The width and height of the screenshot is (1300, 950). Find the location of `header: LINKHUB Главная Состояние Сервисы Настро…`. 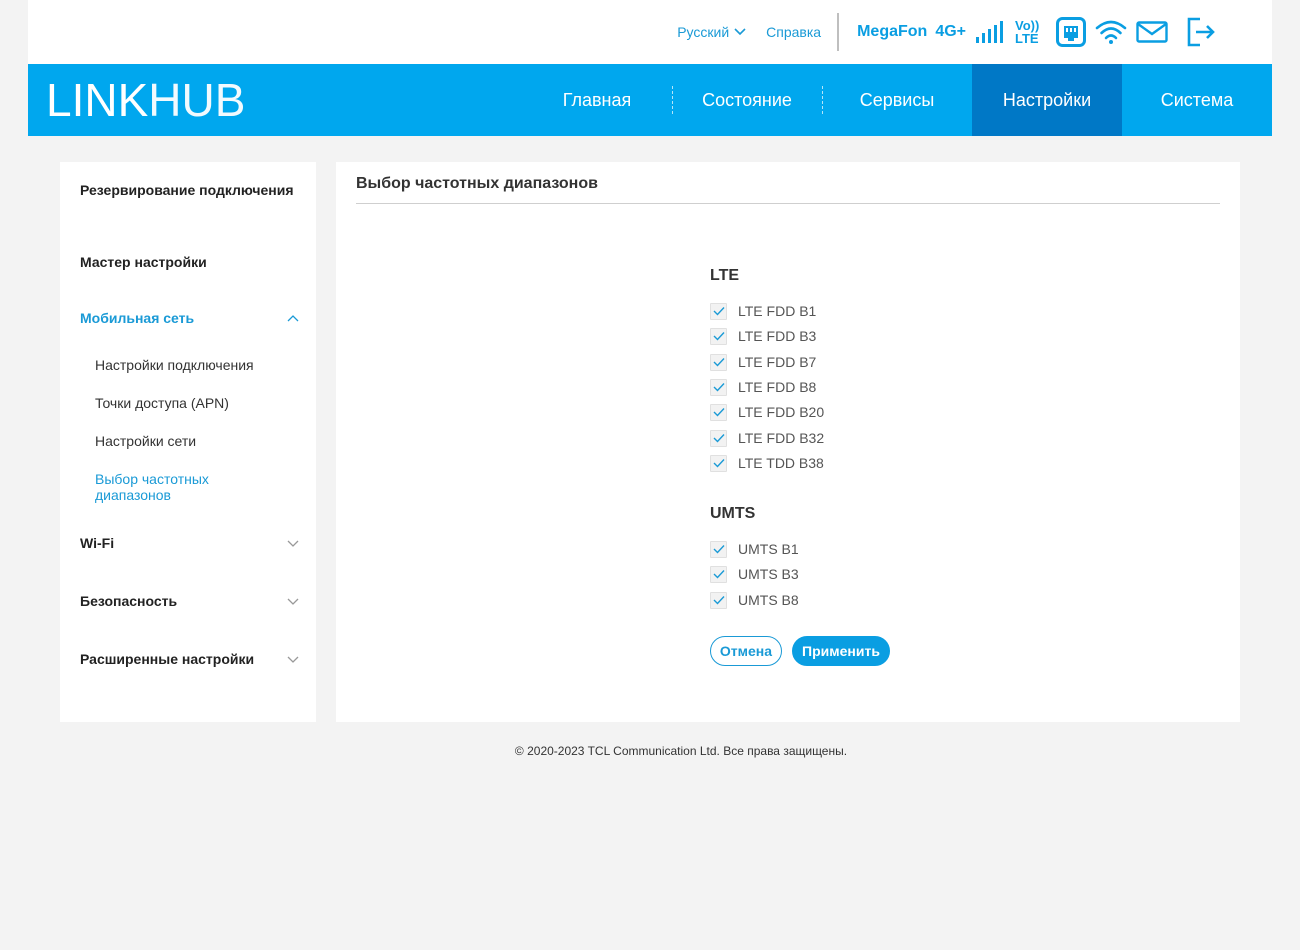

header: LINKHUB Главная Состояние Сервисы Настро… is located at coordinates (650, 100).